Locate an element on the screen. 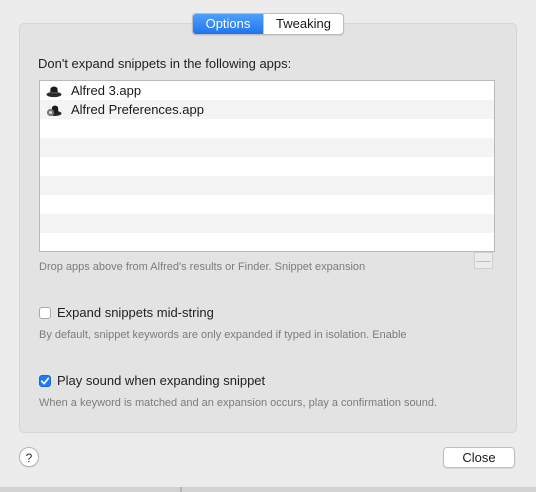 The height and width of the screenshot is (492, 536). tab-bar: Options Tweaking is located at coordinates (268, 24).